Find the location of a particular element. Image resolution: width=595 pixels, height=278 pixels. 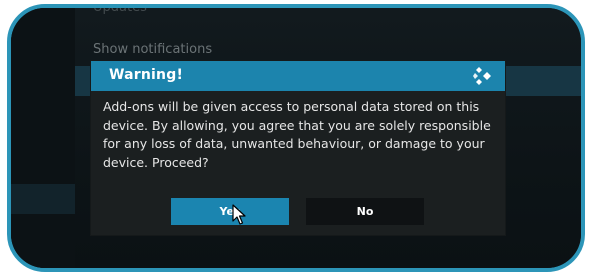

setting-updates: Updates is located at coordinates (120, 9).